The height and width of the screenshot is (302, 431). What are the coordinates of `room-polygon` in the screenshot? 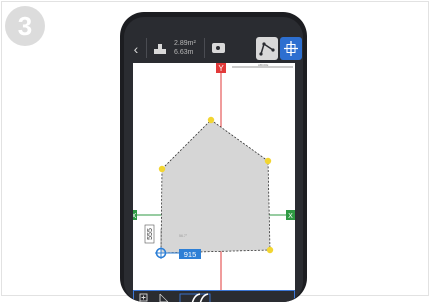 It's located at (215, 186).